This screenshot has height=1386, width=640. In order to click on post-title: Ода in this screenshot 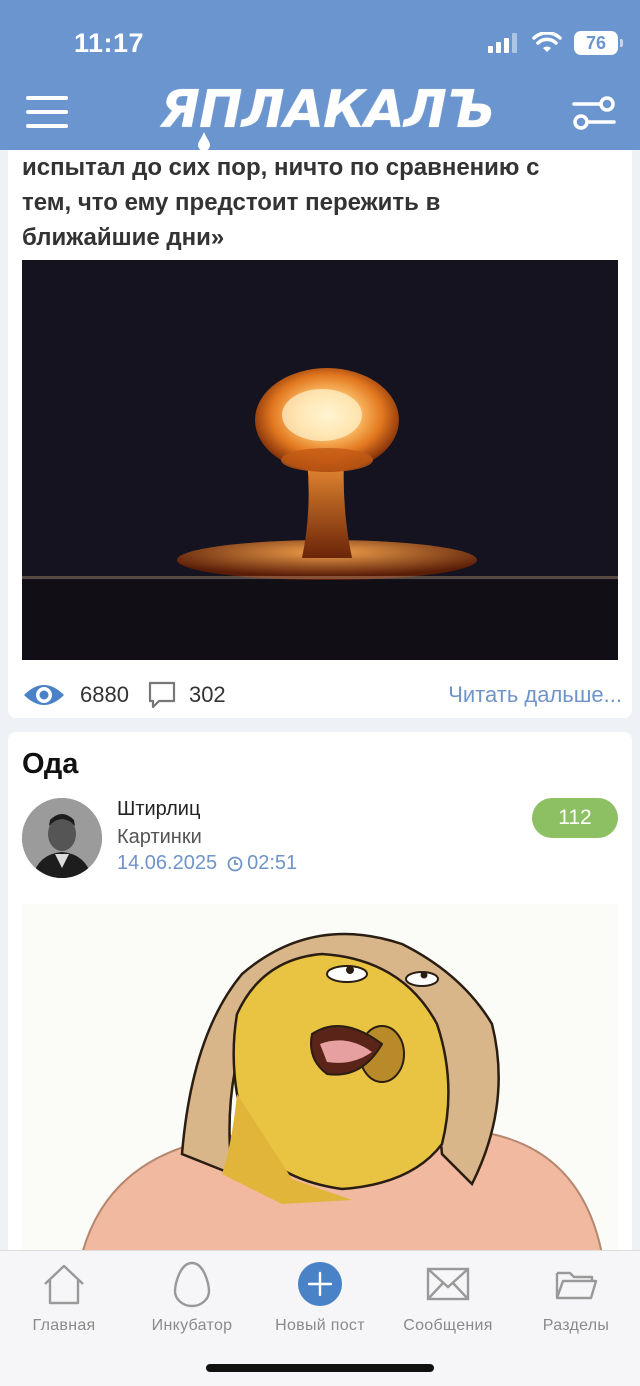, I will do `click(50, 764)`.